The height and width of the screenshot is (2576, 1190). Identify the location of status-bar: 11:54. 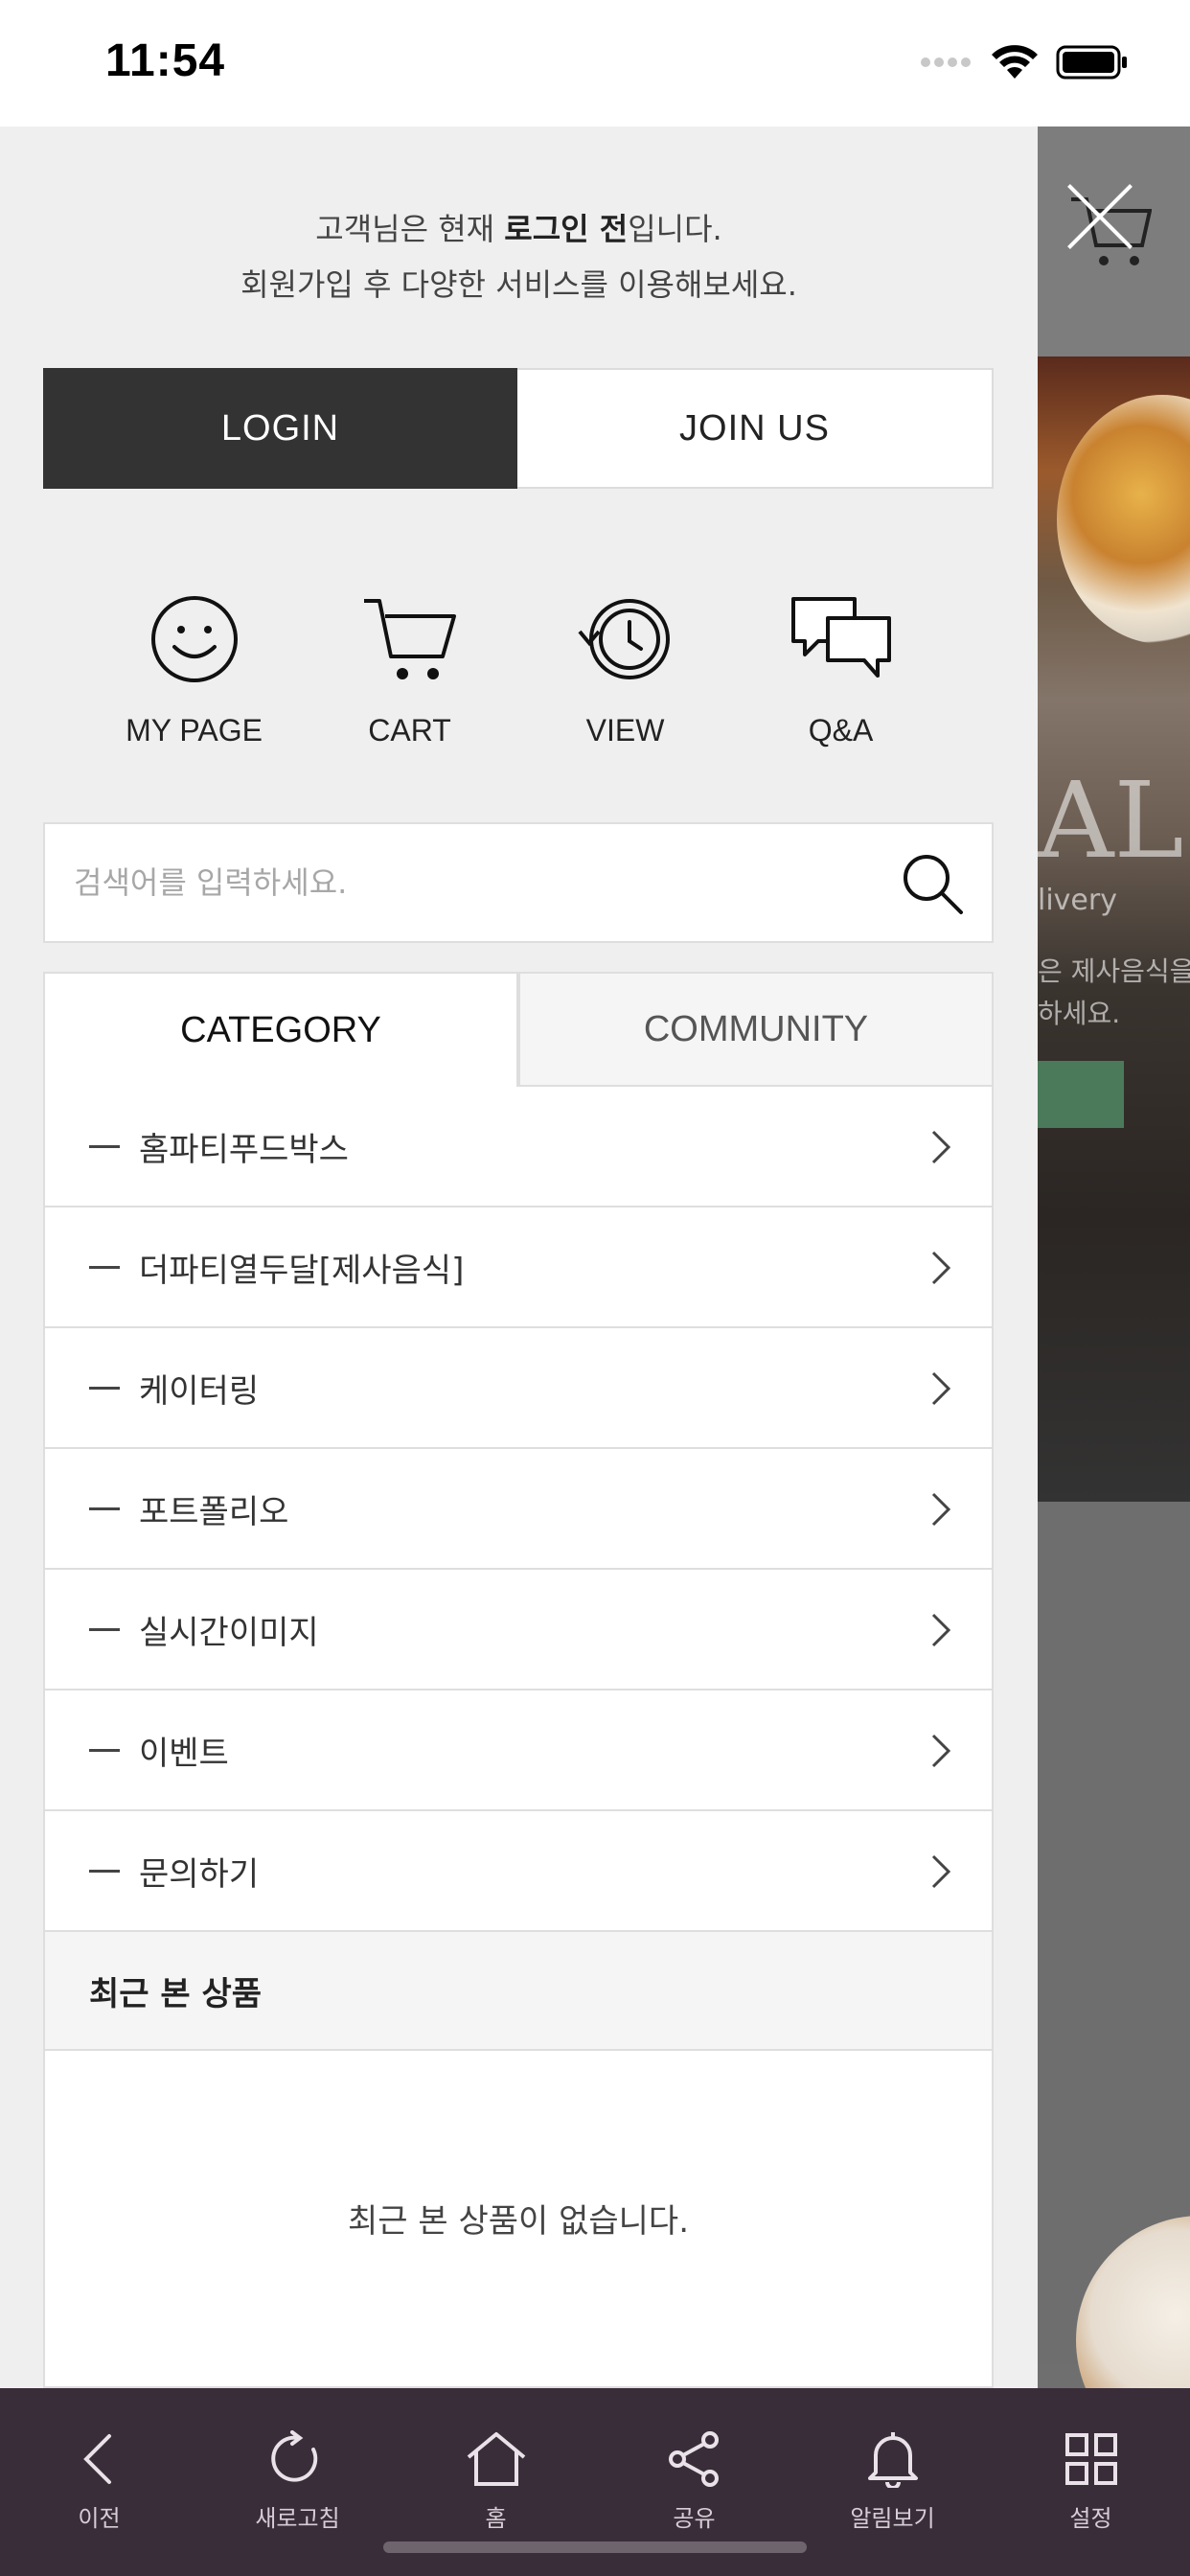
(595, 63).